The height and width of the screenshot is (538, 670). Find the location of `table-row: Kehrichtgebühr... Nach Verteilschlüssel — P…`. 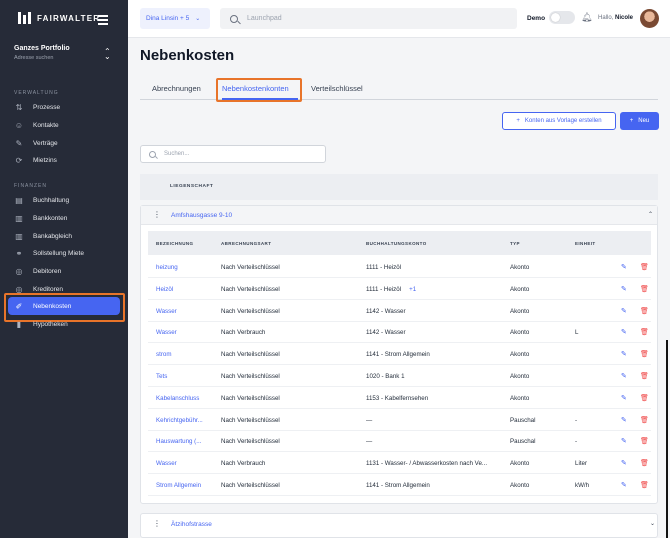

table-row: Kehrichtgebühr... Nach Verteilschlüssel — P… is located at coordinates (399, 420).